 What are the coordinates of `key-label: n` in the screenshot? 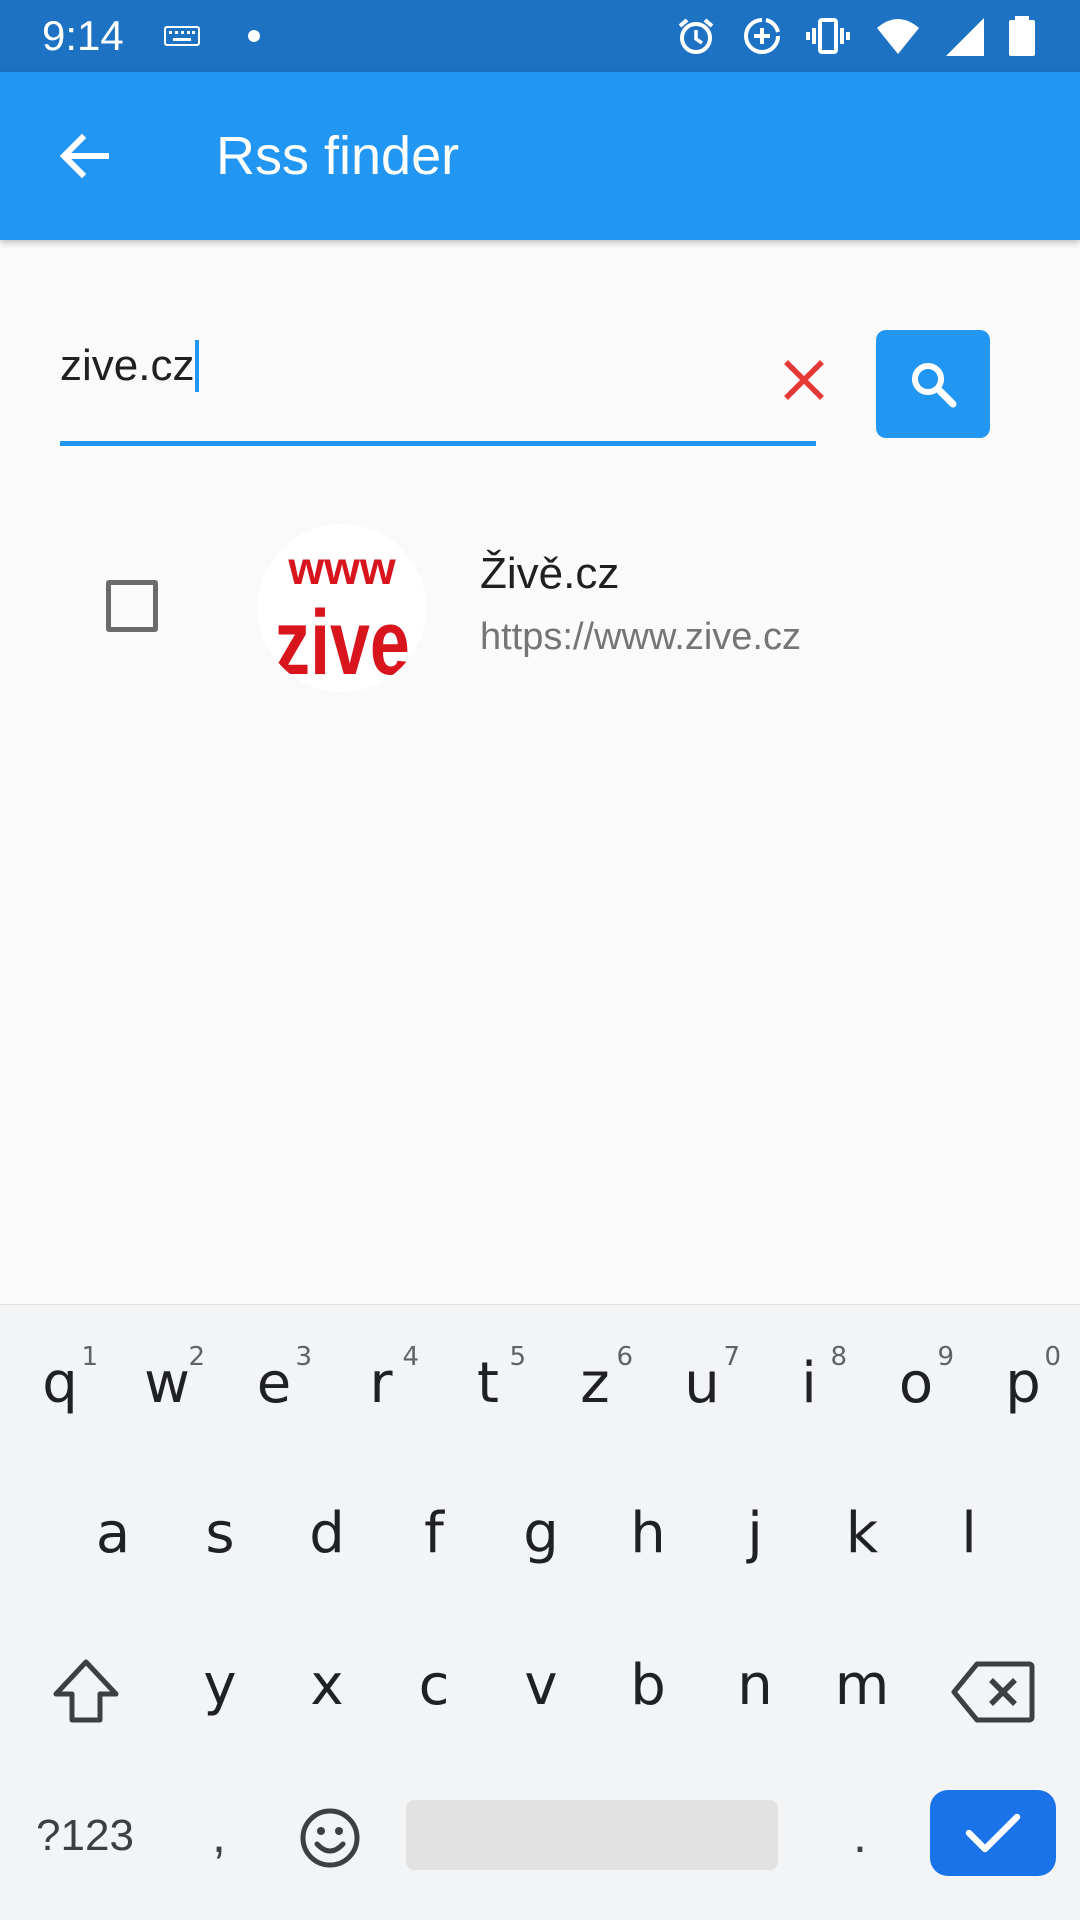 It's located at (755, 1685).